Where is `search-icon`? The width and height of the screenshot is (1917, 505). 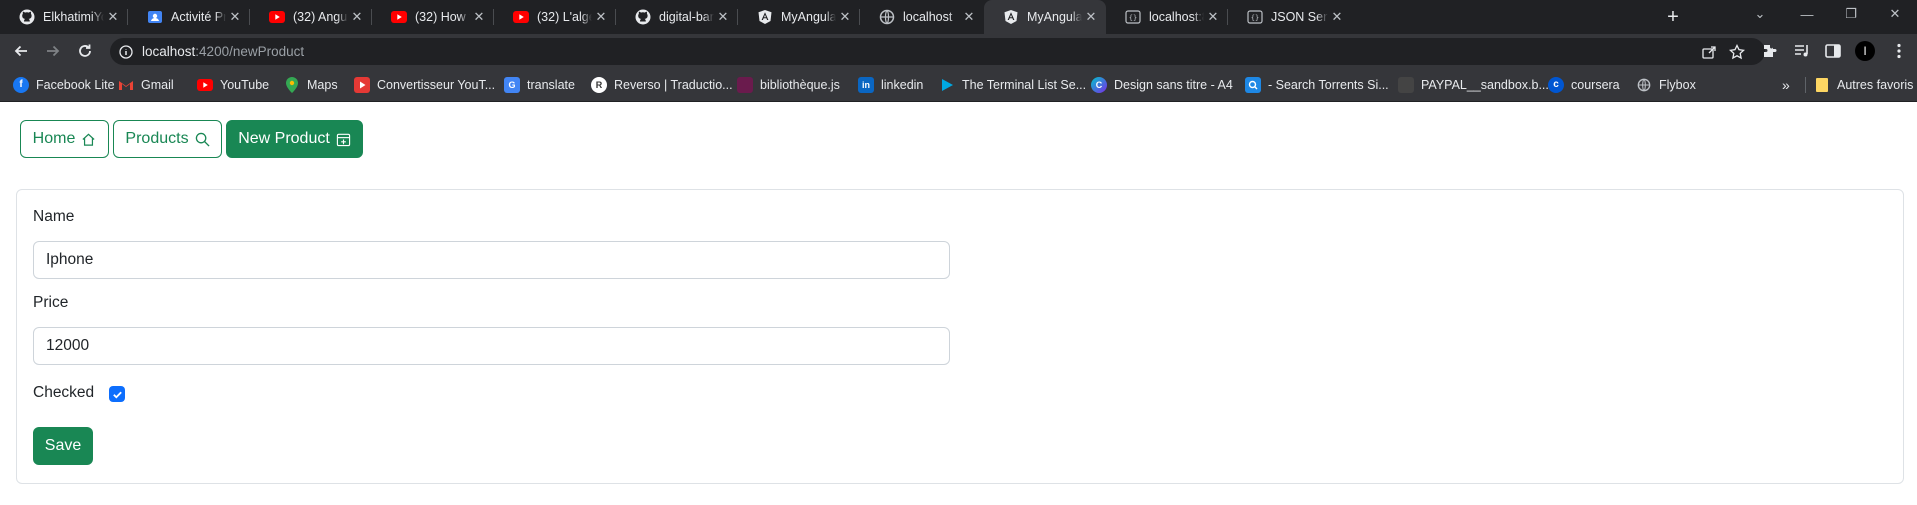
search-icon is located at coordinates (202, 139).